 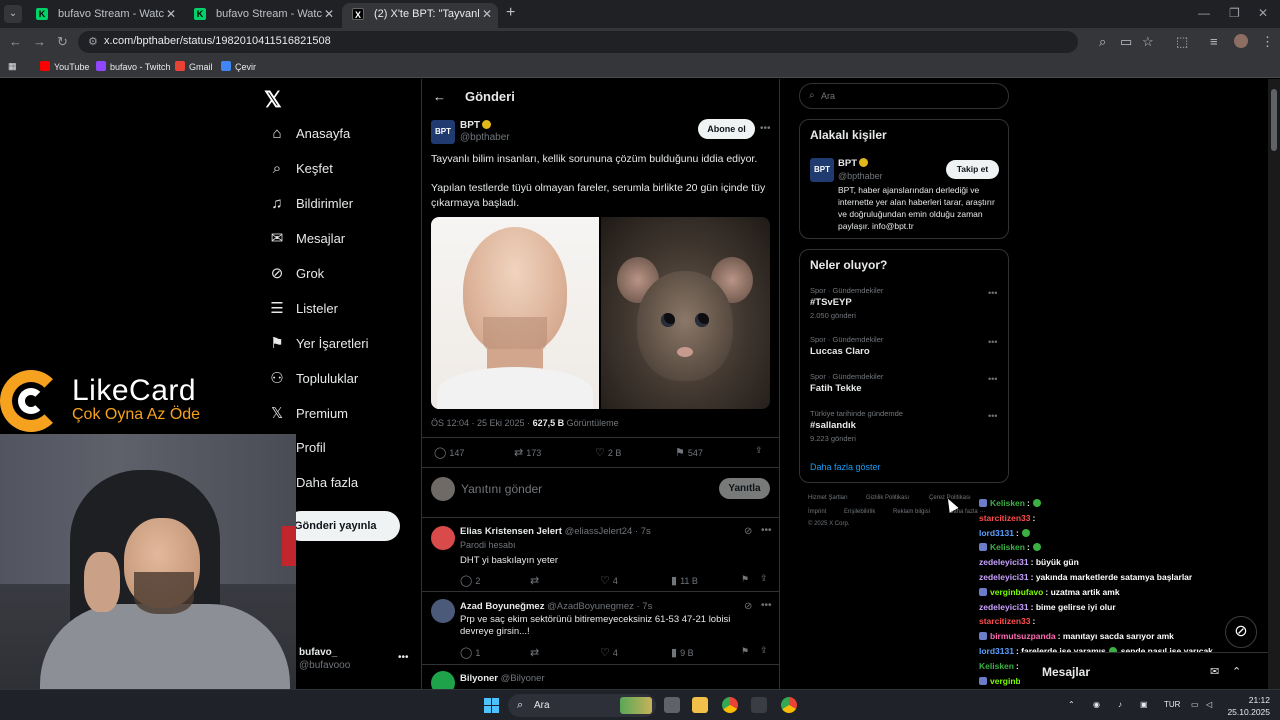 I want to click on tab-search-button: ⌄, so click(x=13, y=14).